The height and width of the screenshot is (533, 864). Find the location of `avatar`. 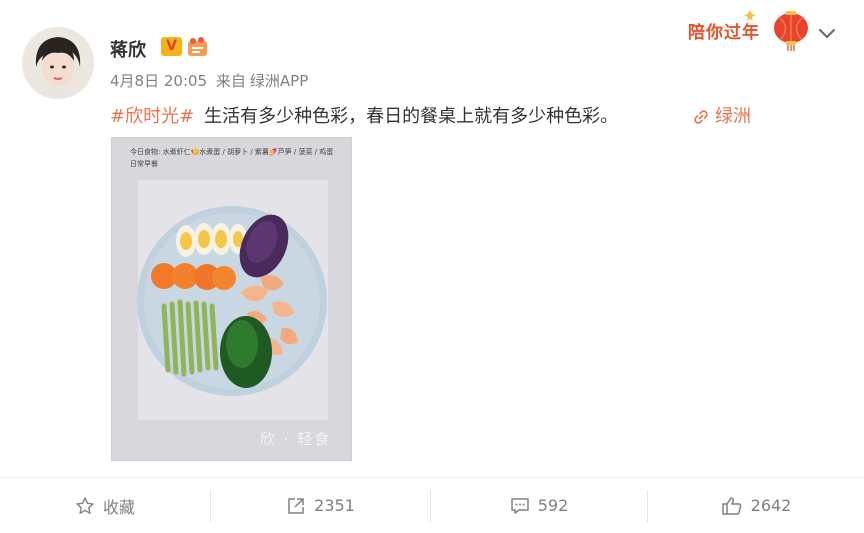

avatar is located at coordinates (58, 63).